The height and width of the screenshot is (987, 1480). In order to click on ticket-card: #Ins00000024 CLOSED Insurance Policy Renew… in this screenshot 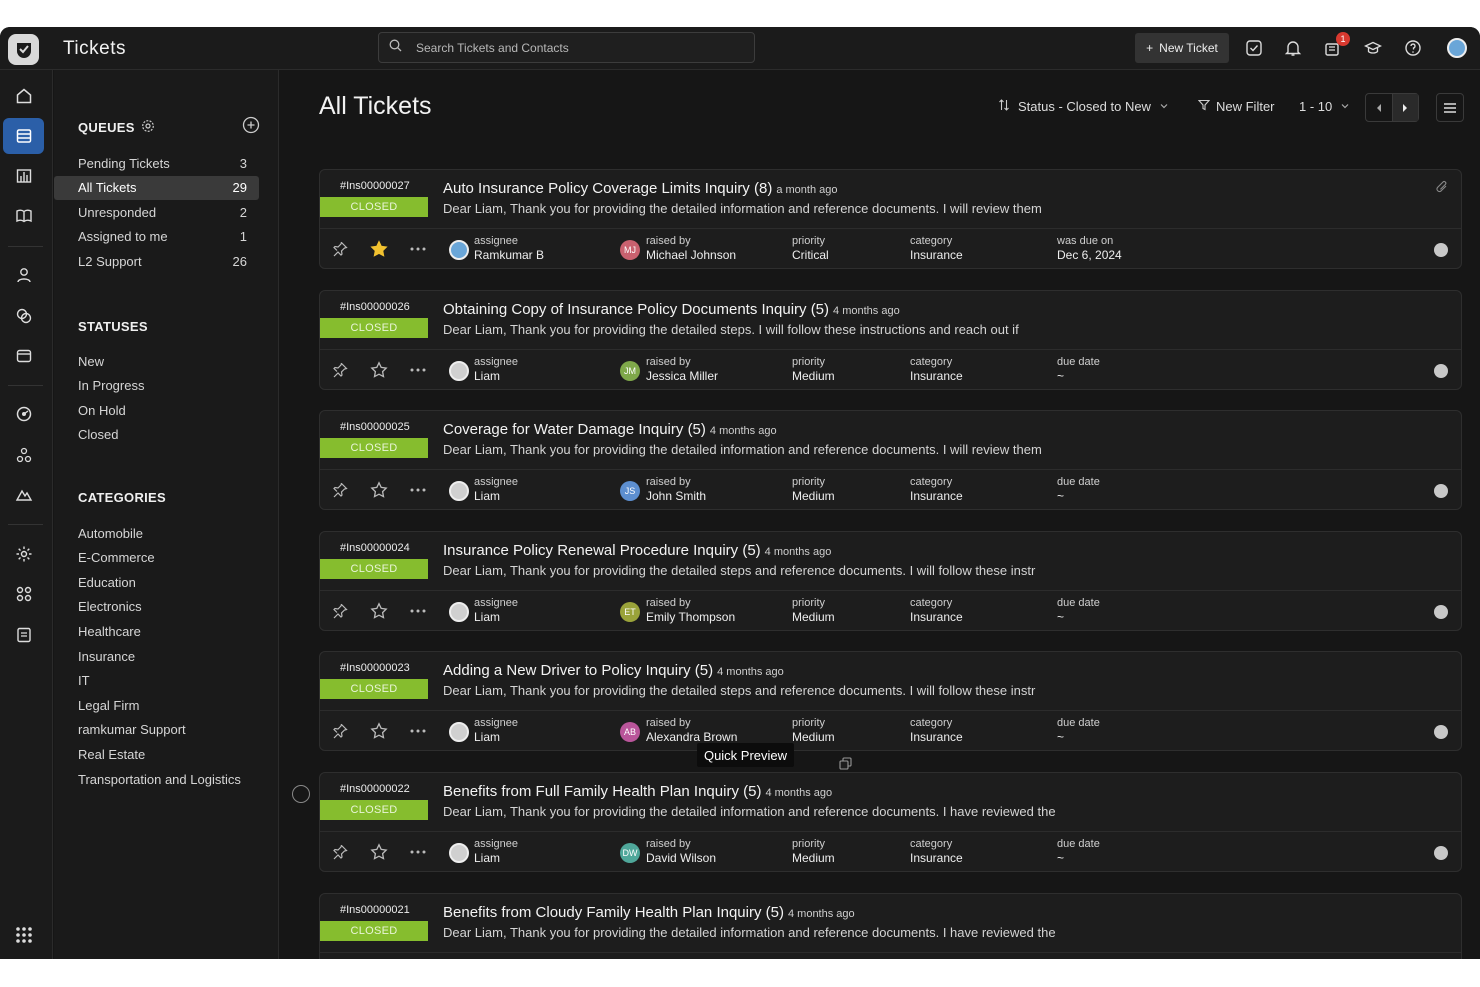, I will do `click(890, 580)`.